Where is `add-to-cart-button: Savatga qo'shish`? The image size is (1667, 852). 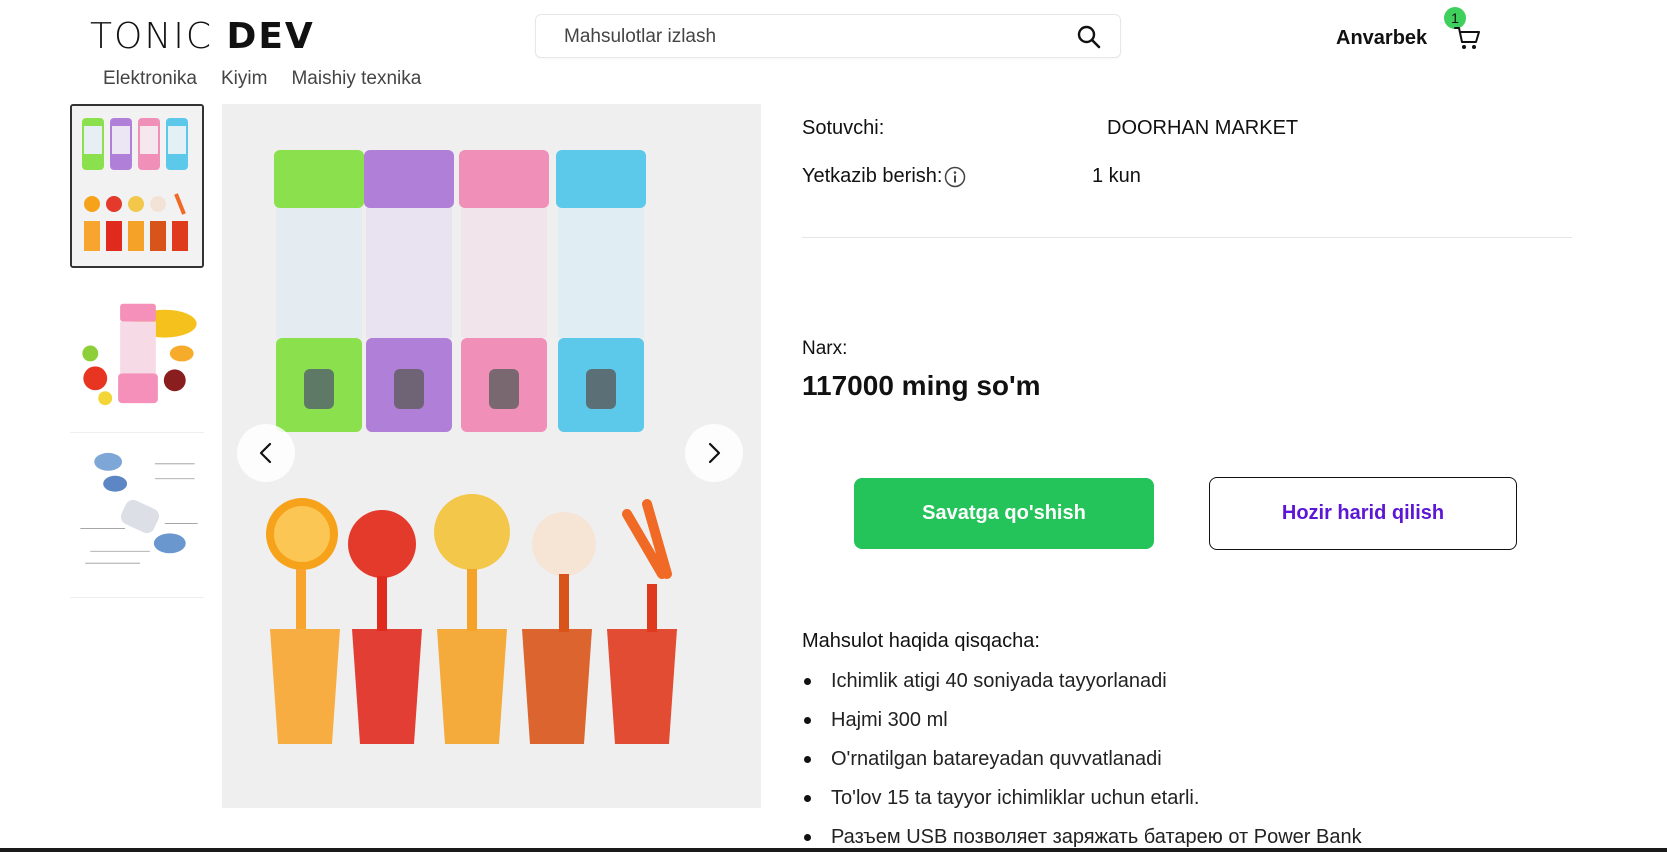 add-to-cart-button: Savatga qo'shish is located at coordinates (1004, 513).